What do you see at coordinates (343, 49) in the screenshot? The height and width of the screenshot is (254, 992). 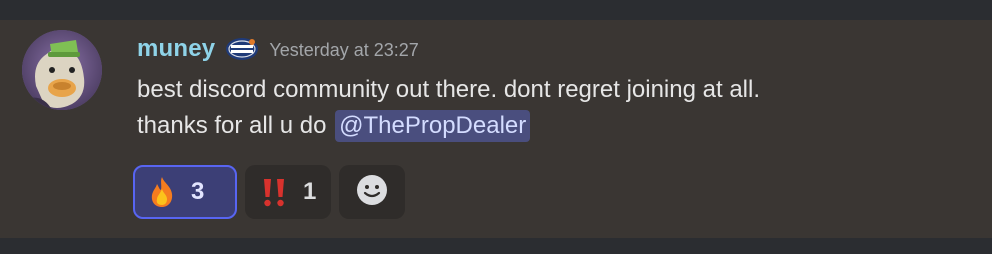 I see `timestamp: Yesterday at 23:27` at bounding box center [343, 49].